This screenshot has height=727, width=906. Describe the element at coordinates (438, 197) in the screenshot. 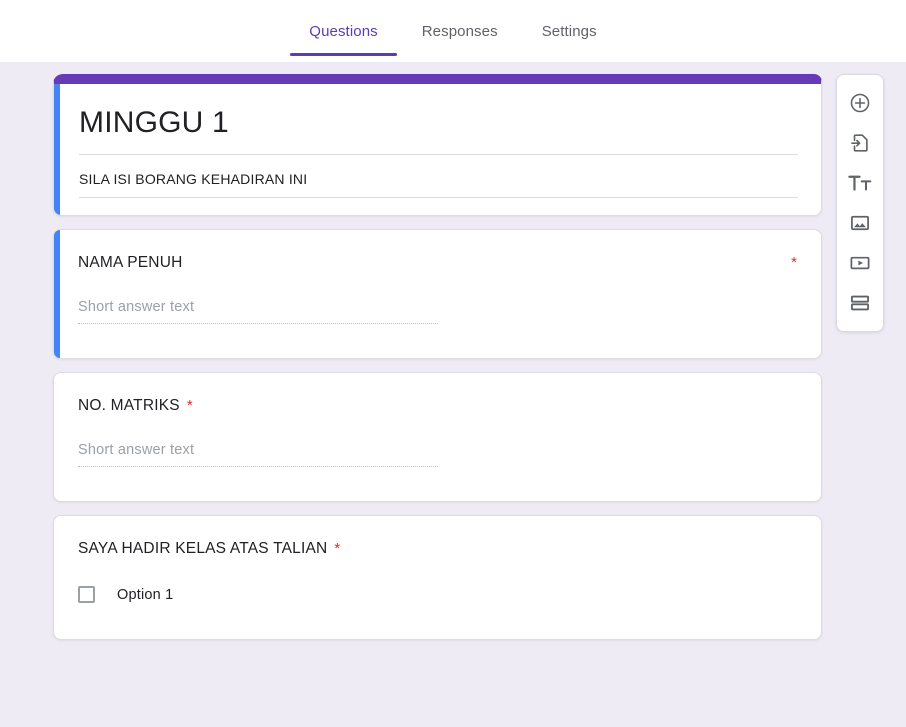

I see `description-divider` at that location.